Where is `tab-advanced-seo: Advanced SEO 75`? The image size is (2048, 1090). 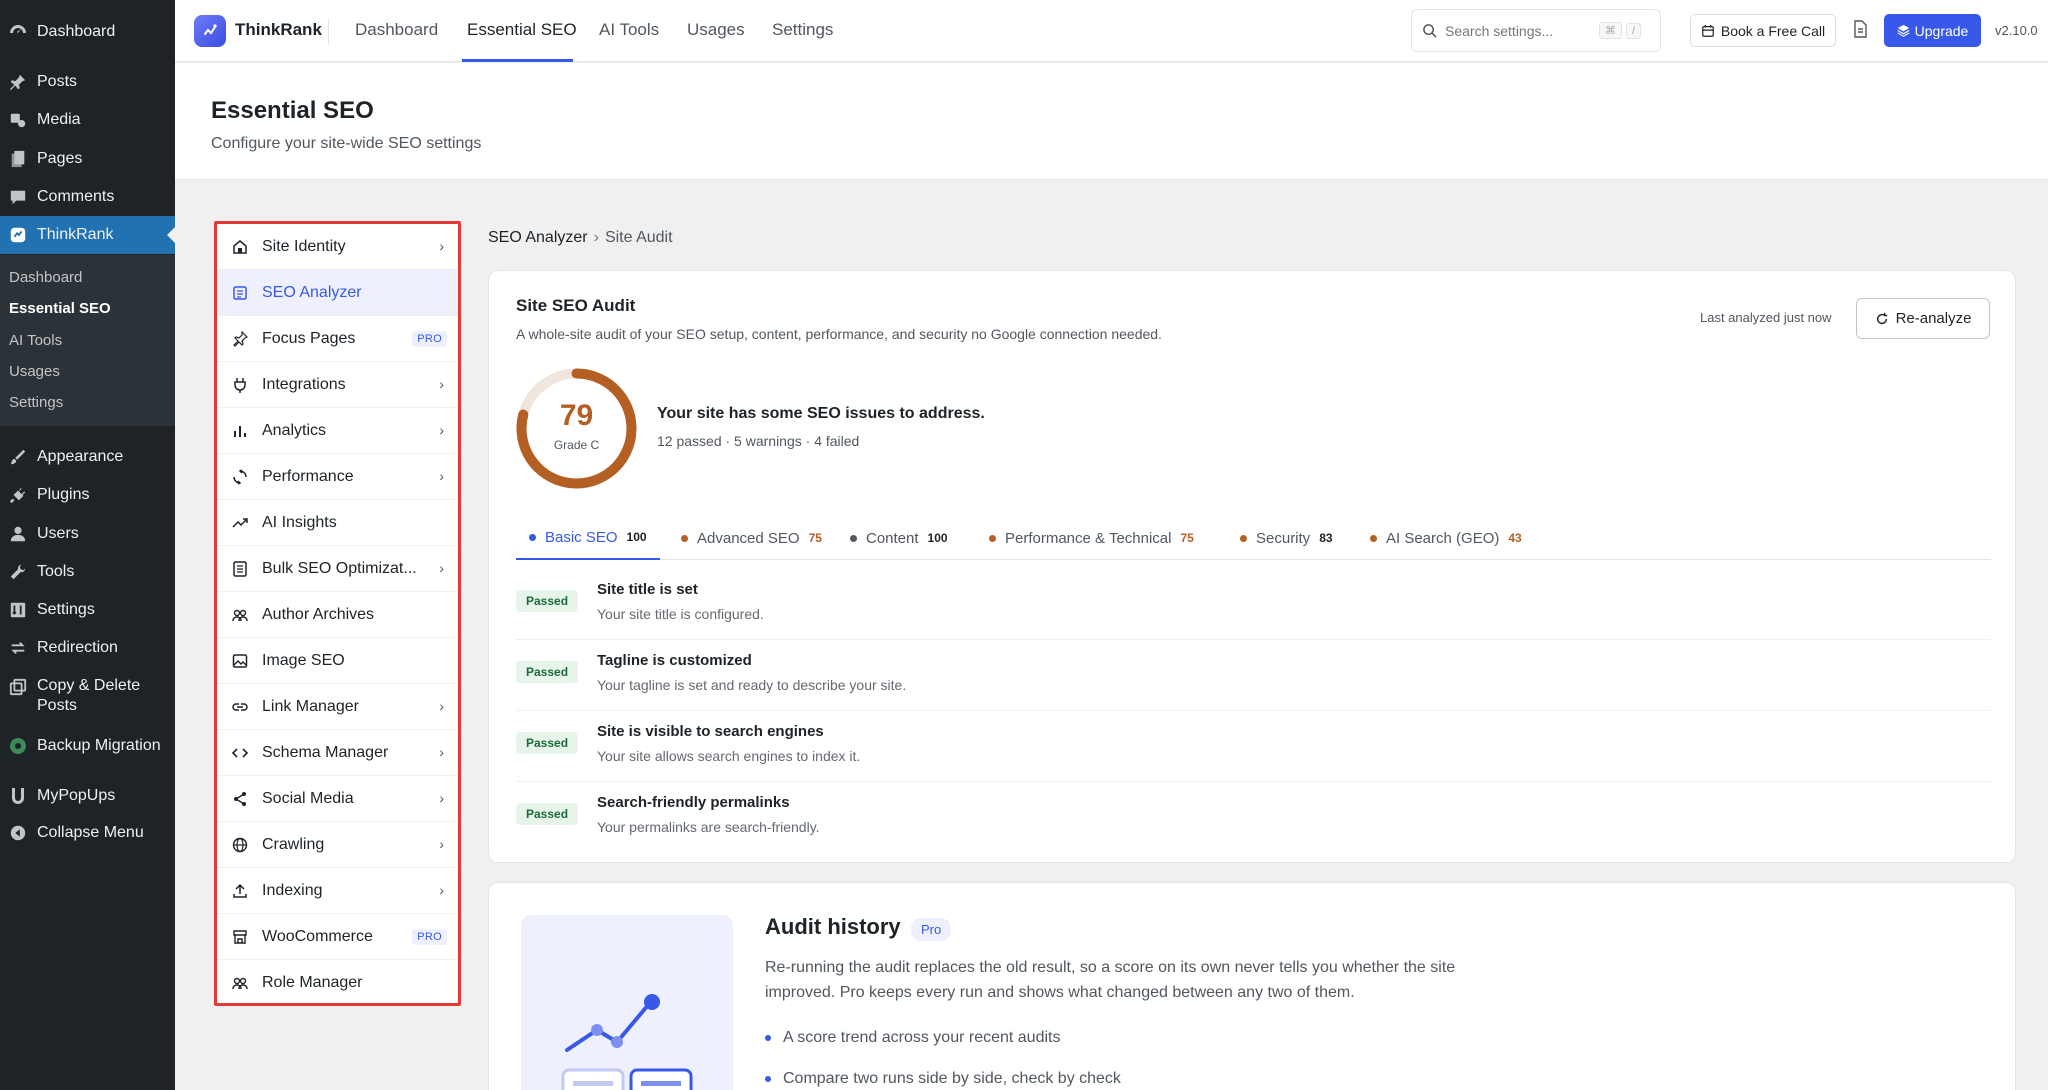
tab-advanced-seo: Advanced SEO 75 is located at coordinates (751, 538).